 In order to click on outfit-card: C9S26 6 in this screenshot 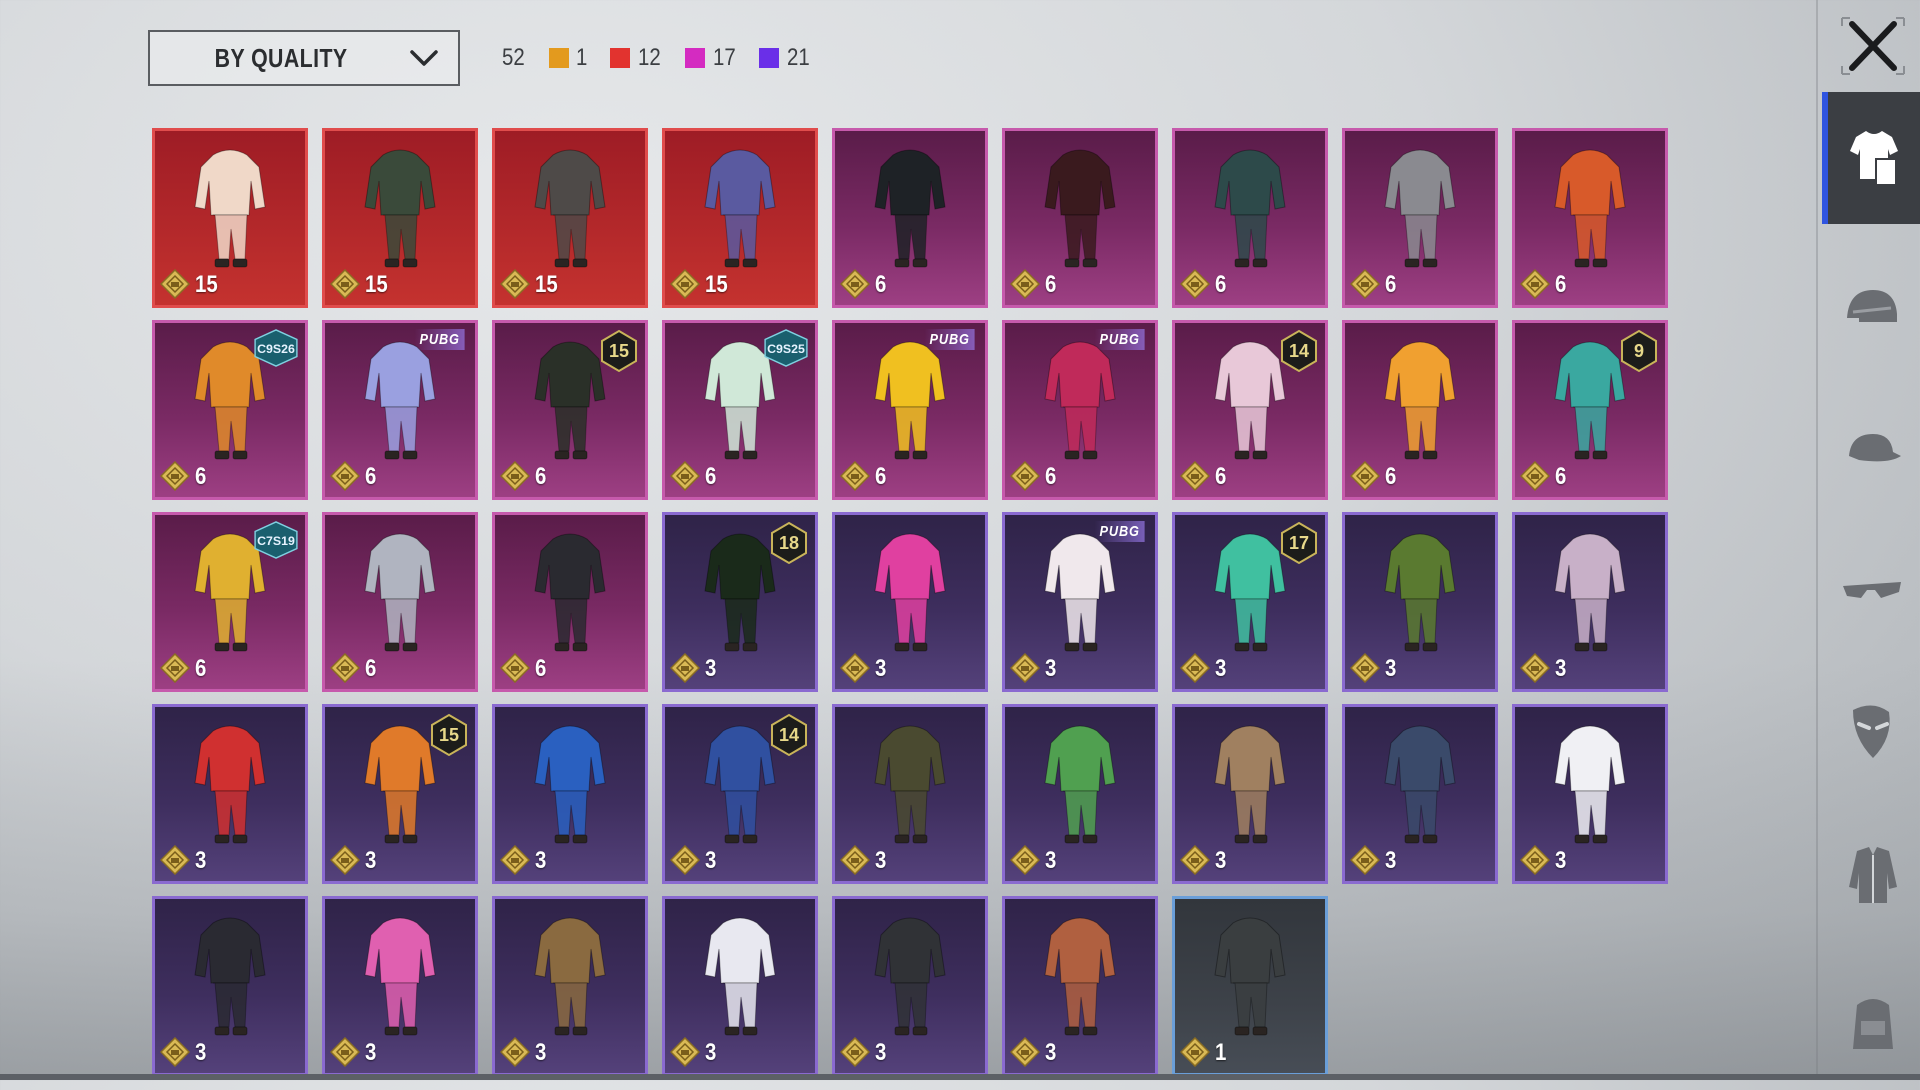, I will do `click(230, 410)`.